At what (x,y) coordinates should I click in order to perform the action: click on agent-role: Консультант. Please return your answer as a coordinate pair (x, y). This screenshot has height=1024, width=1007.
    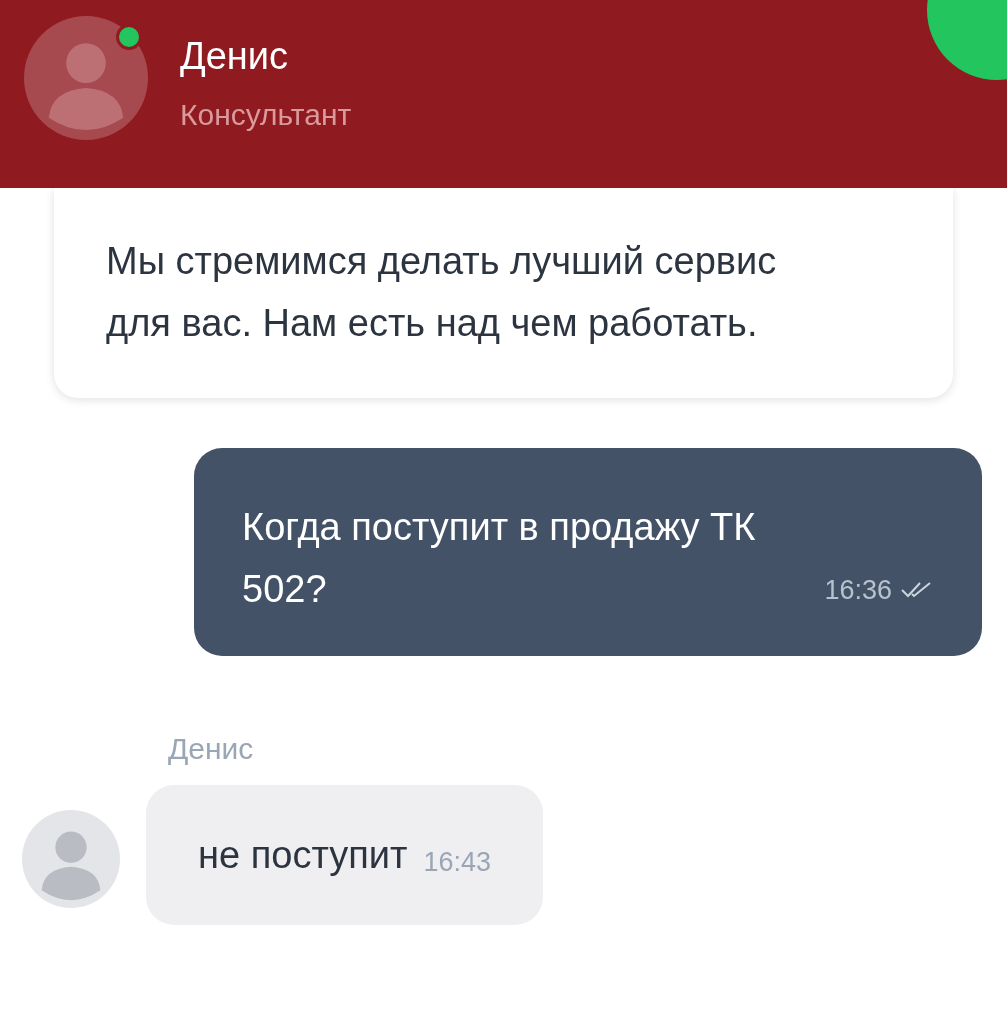
    Looking at the image, I should click on (266, 115).